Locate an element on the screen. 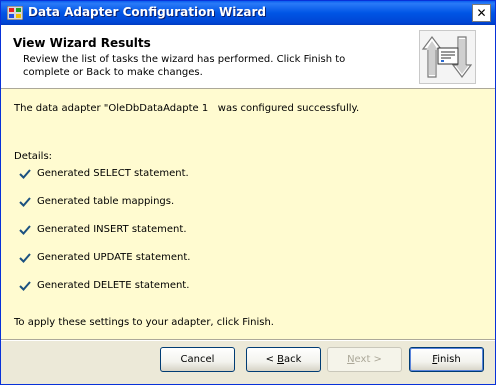  next-button-label: Next > is located at coordinates (364, 359).